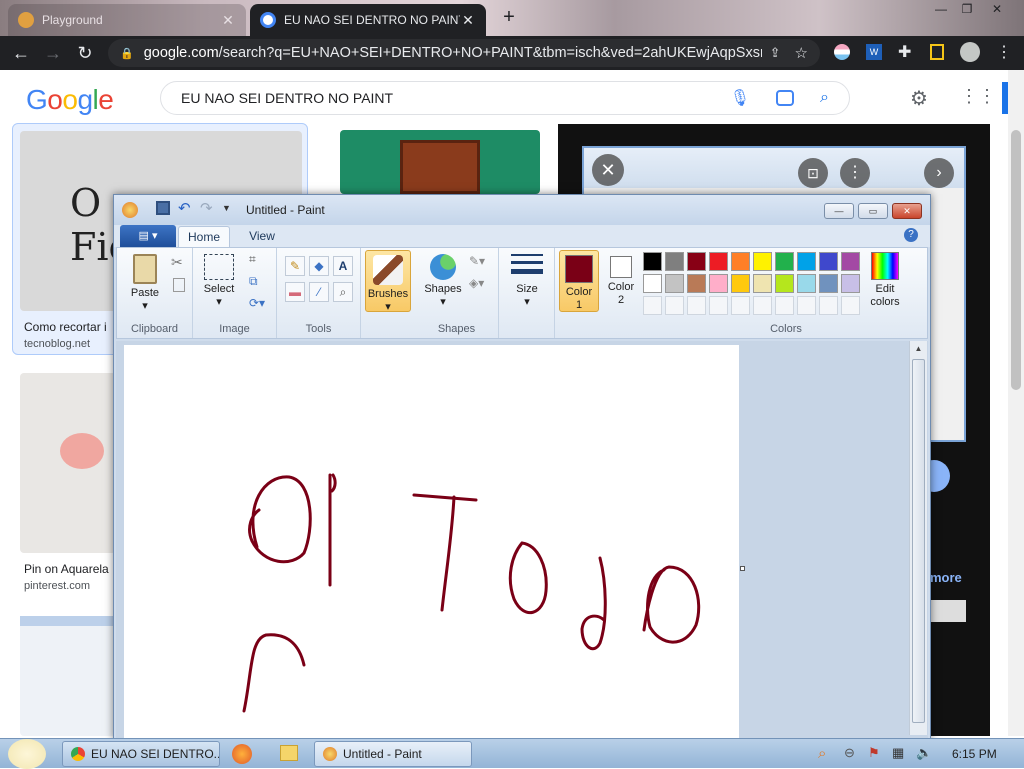  Describe the element at coordinates (440, 162) in the screenshot. I see `result-thumbnail-window-painting` at that location.